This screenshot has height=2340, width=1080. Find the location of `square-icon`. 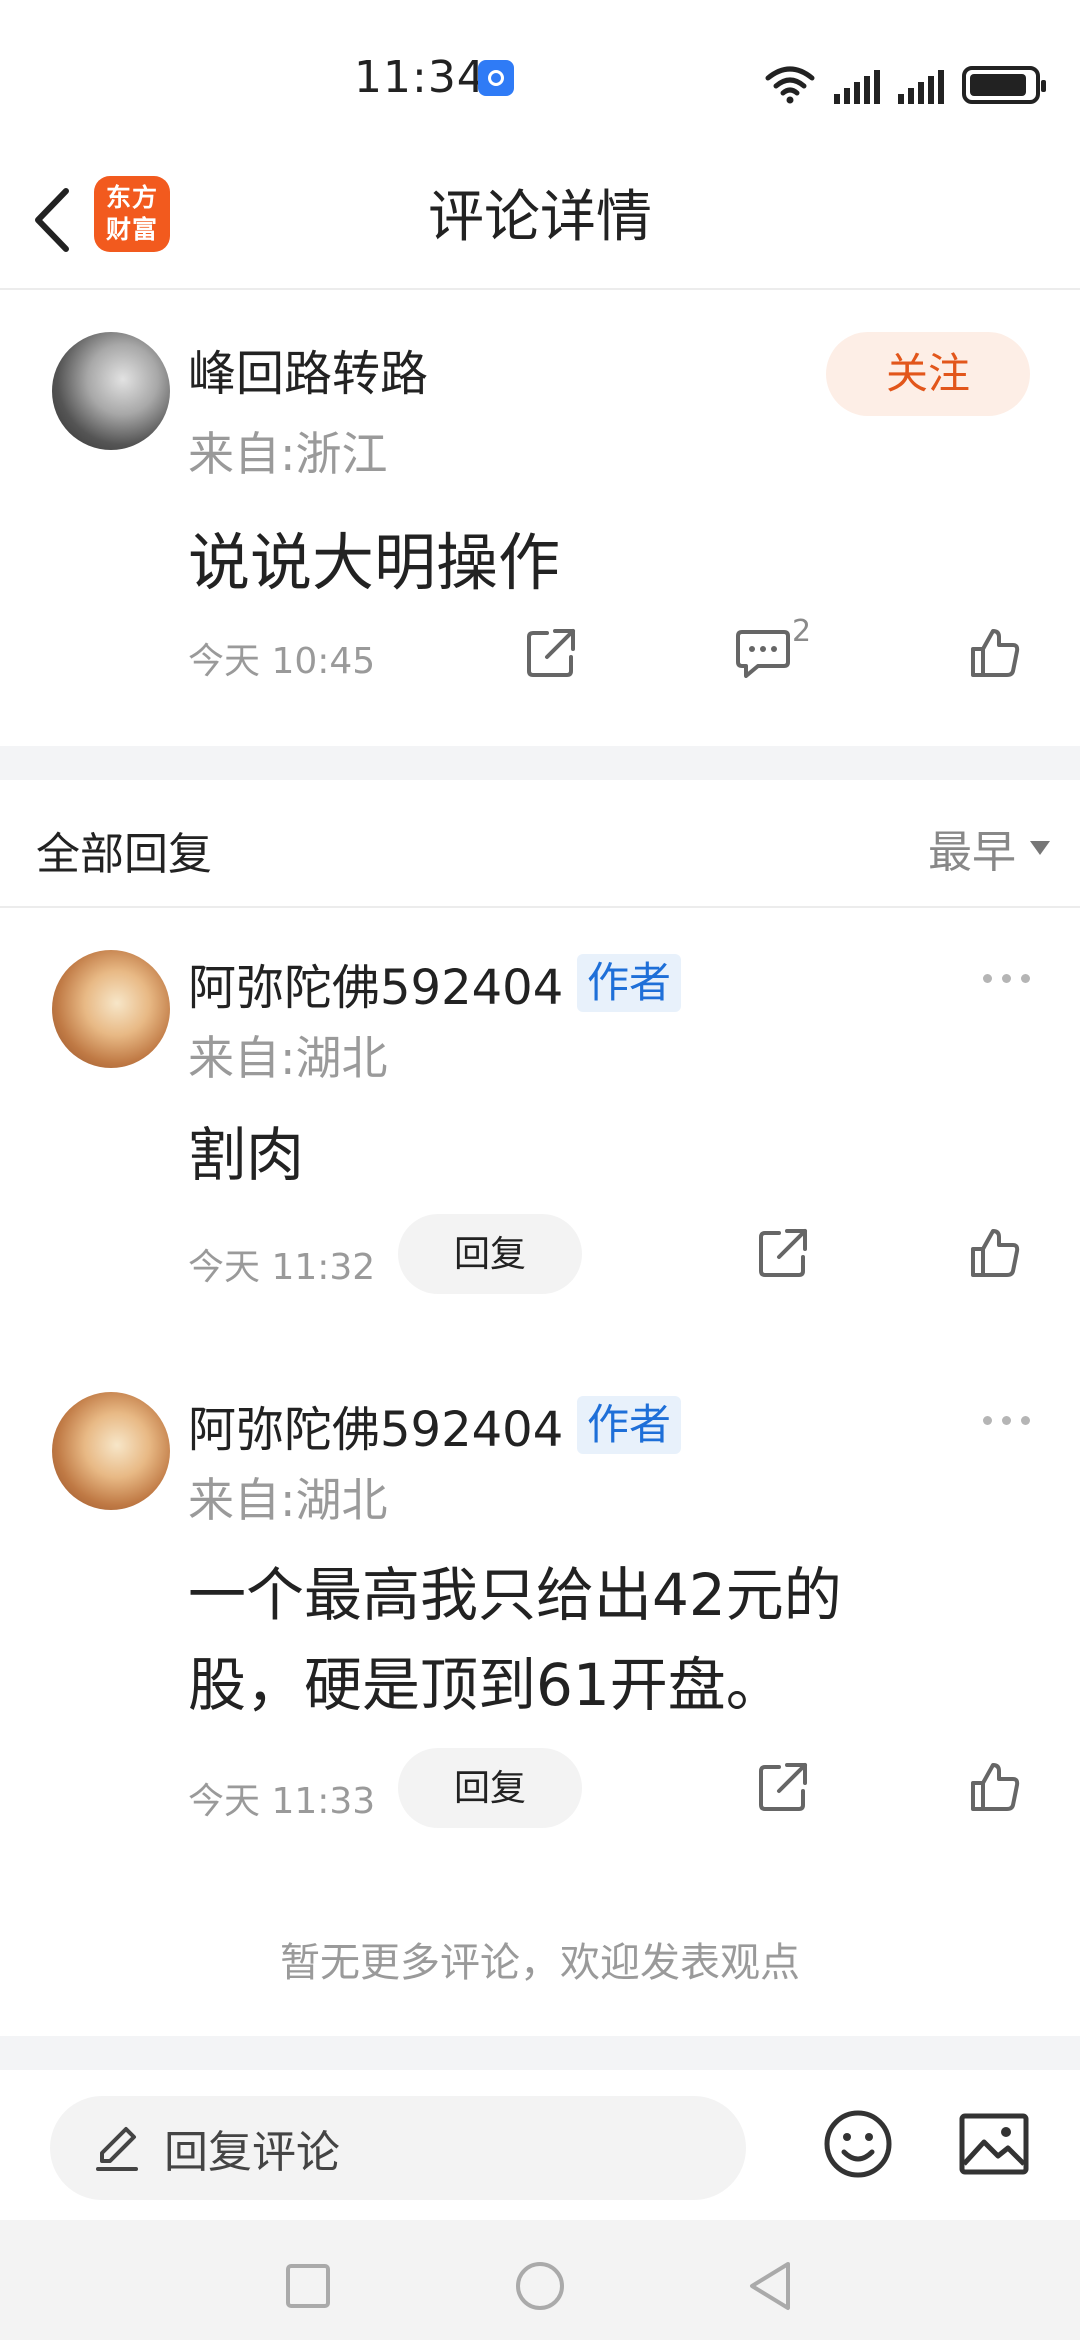

square-icon is located at coordinates (308, 2286).